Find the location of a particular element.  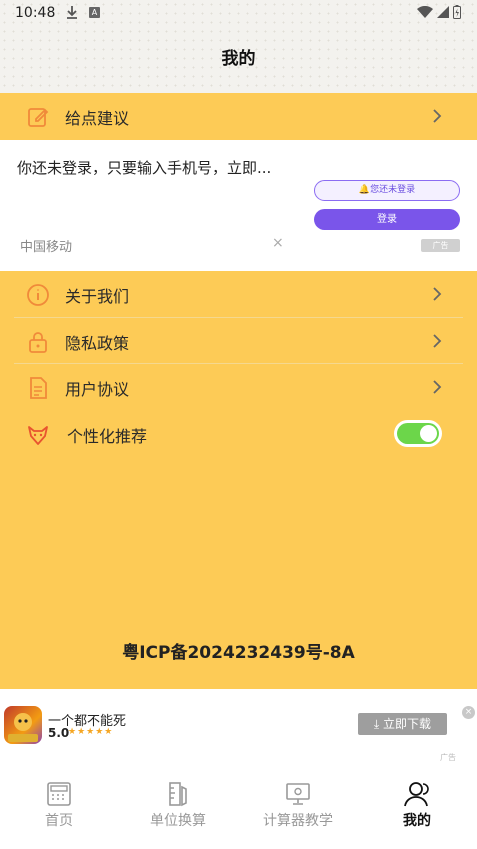

toggle-track is located at coordinates (418, 433).